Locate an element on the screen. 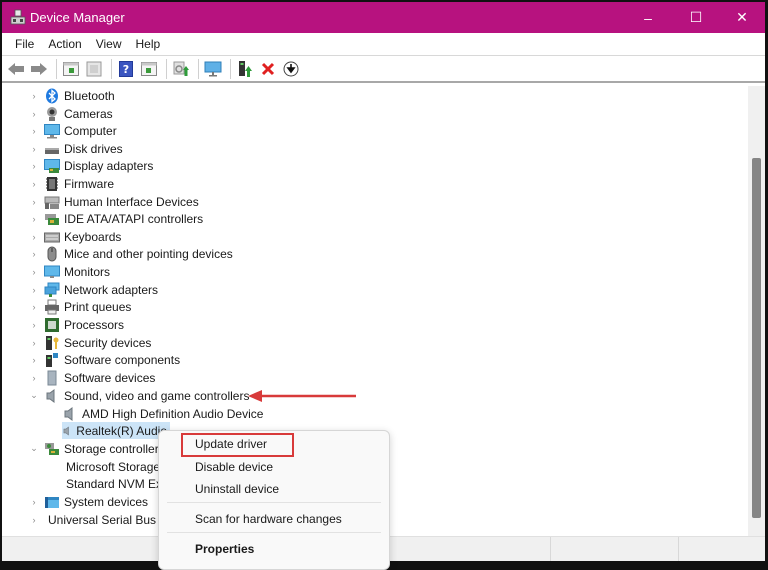 This screenshot has height=570, width=768. maximize-button: ☐ is located at coordinates (696, 17).